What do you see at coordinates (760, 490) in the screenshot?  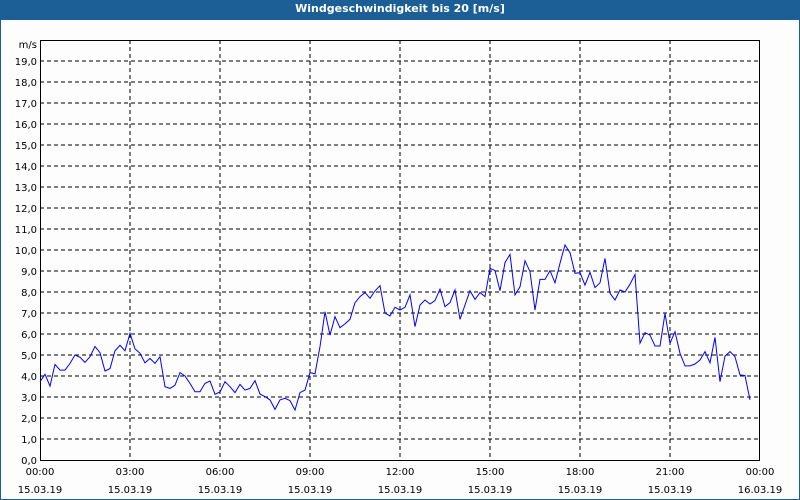 I see `x-tick-date: 16.03.19` at bounding box center [760, 490].